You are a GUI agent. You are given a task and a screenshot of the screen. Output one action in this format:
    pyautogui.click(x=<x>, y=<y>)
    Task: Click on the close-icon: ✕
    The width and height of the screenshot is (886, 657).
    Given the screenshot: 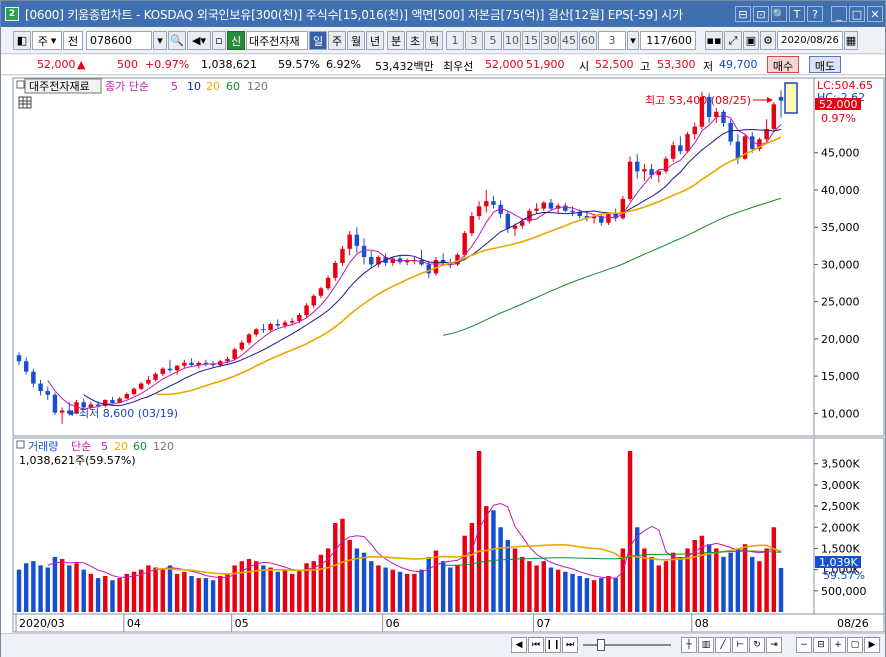 What is the action you would take?
    pyautogui.click(x=875, y=14)
    